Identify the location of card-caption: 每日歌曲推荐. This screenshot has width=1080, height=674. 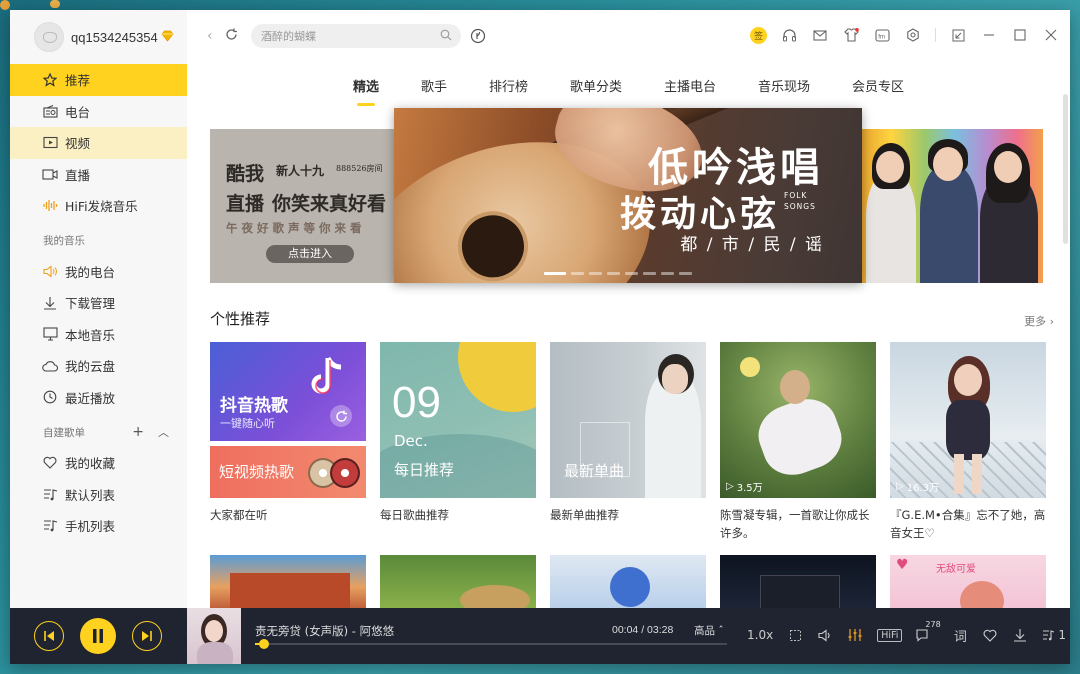
(458, 515).